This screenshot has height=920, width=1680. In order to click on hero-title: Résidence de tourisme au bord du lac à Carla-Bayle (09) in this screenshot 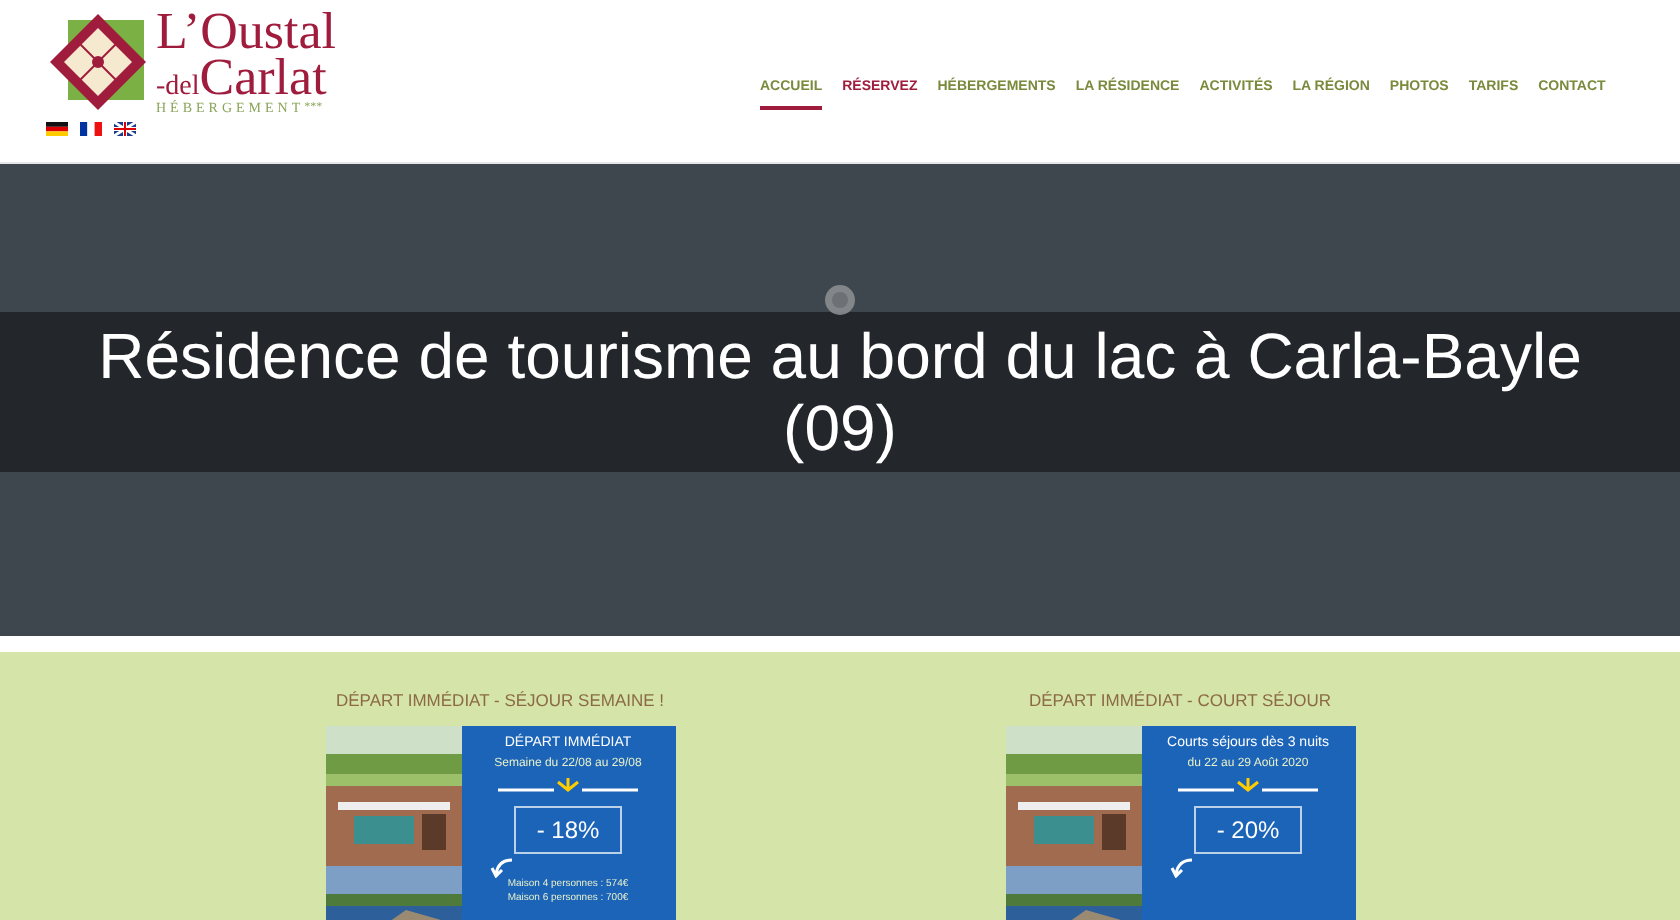, I will do `click(840, 392)`.